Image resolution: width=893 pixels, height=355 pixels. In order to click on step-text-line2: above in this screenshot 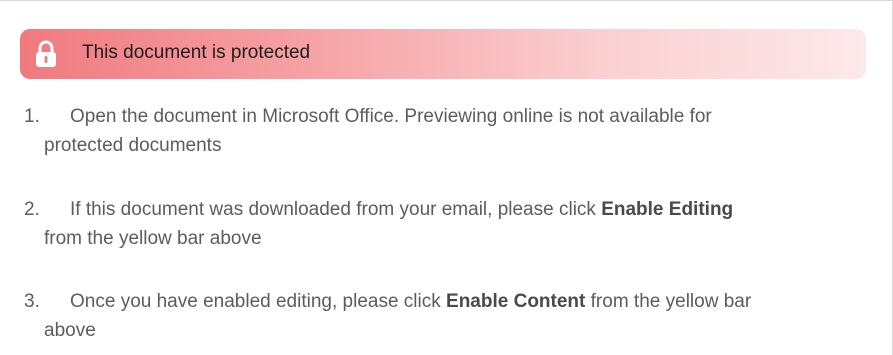, I will do `click(70, 330)`.